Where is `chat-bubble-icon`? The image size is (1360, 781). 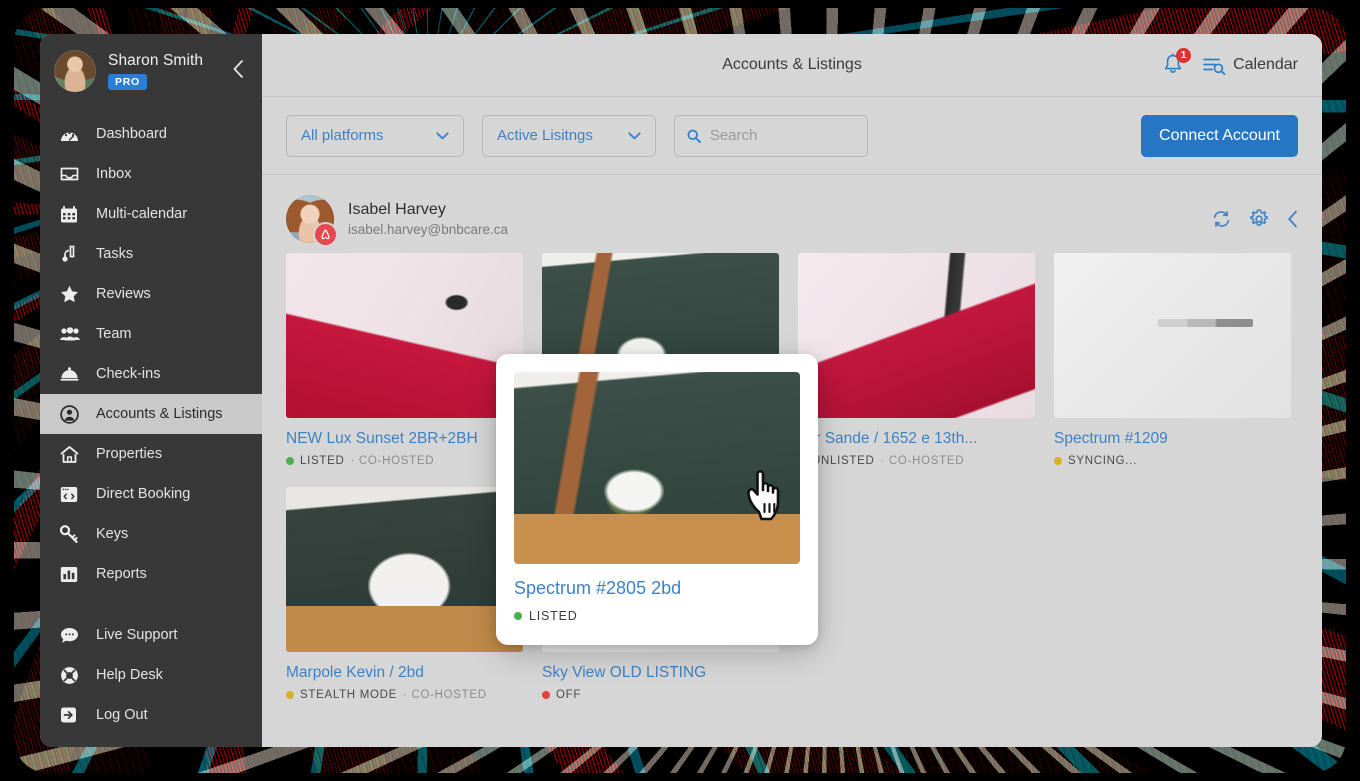
chat-bubble-icon is located at coordinates (73, 635).